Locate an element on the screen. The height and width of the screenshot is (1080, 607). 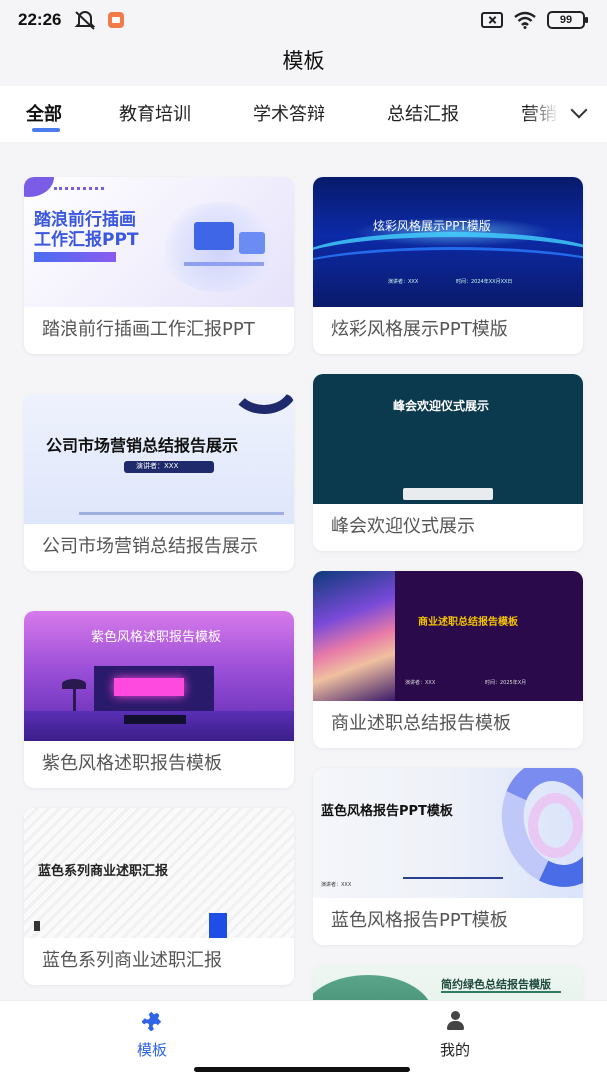
nav-label: 模板 is located at coordinates (151, 1050).